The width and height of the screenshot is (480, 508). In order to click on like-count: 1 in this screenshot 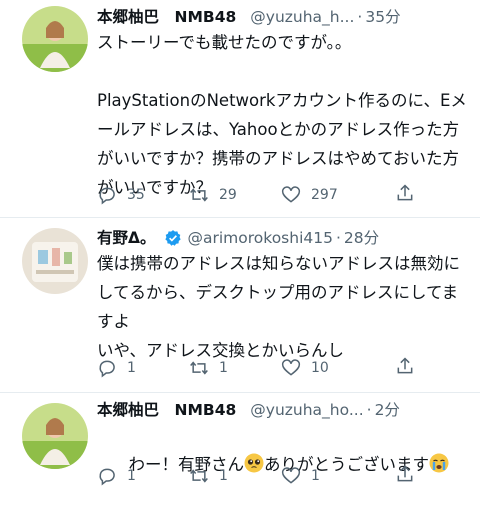, I will do `click(315, 476)`.